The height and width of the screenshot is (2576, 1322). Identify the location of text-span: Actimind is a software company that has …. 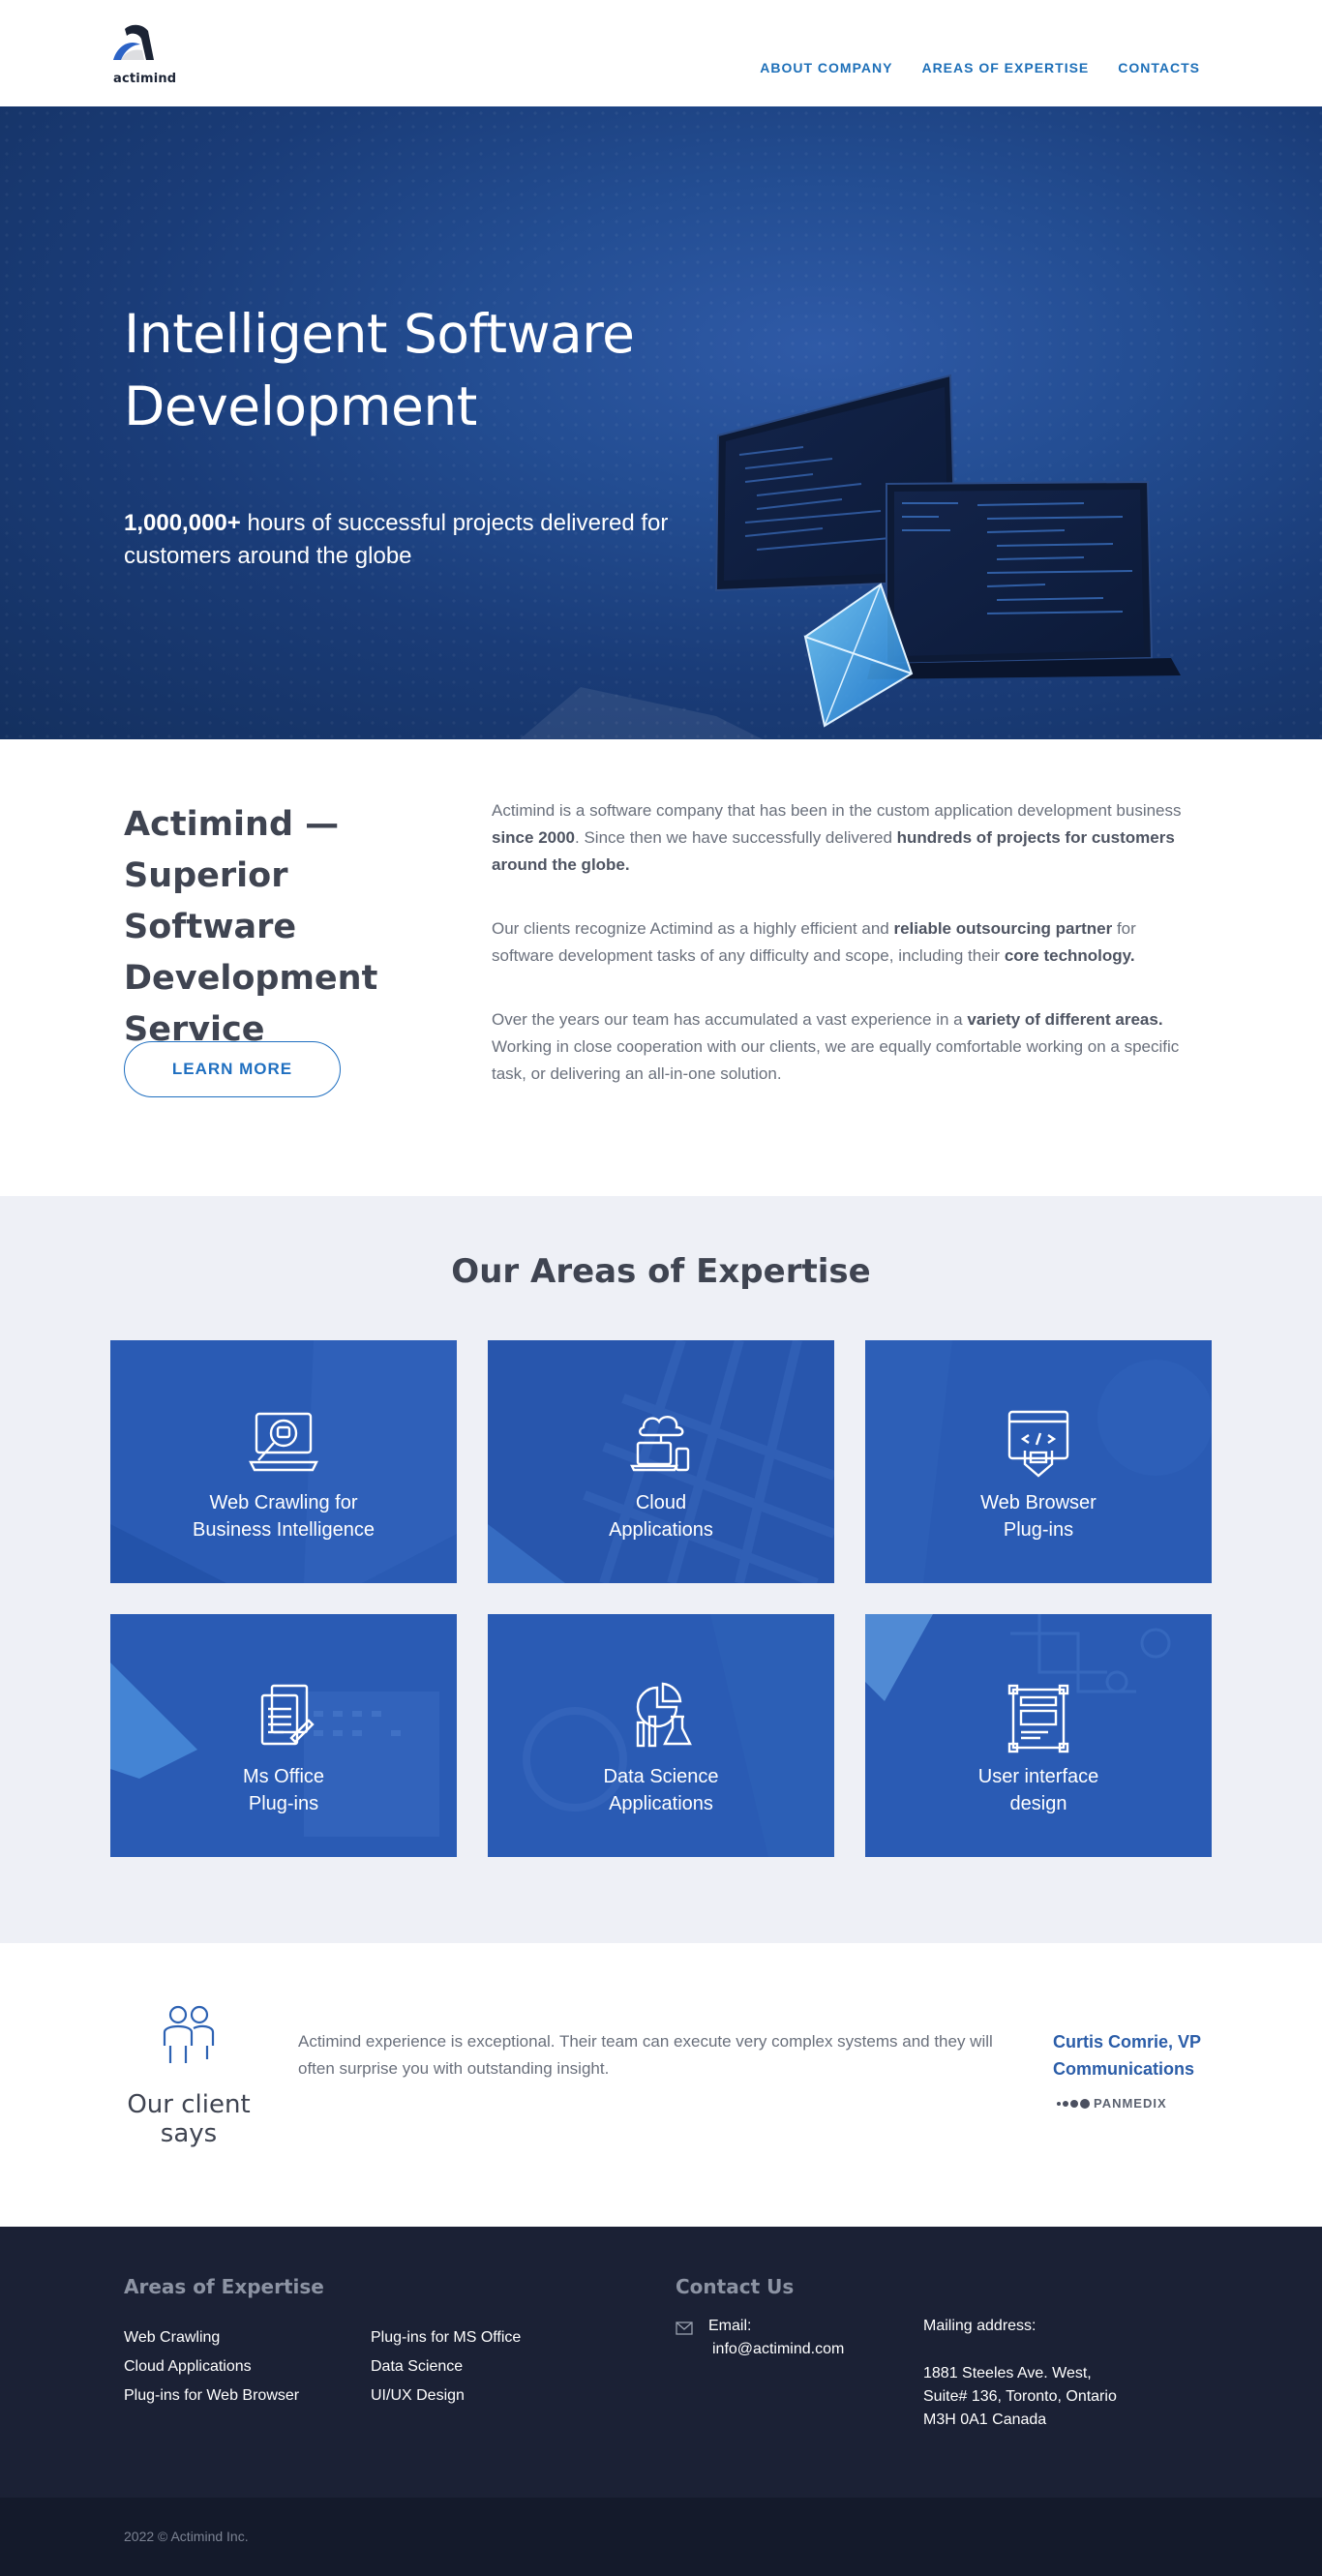
(837, 810).